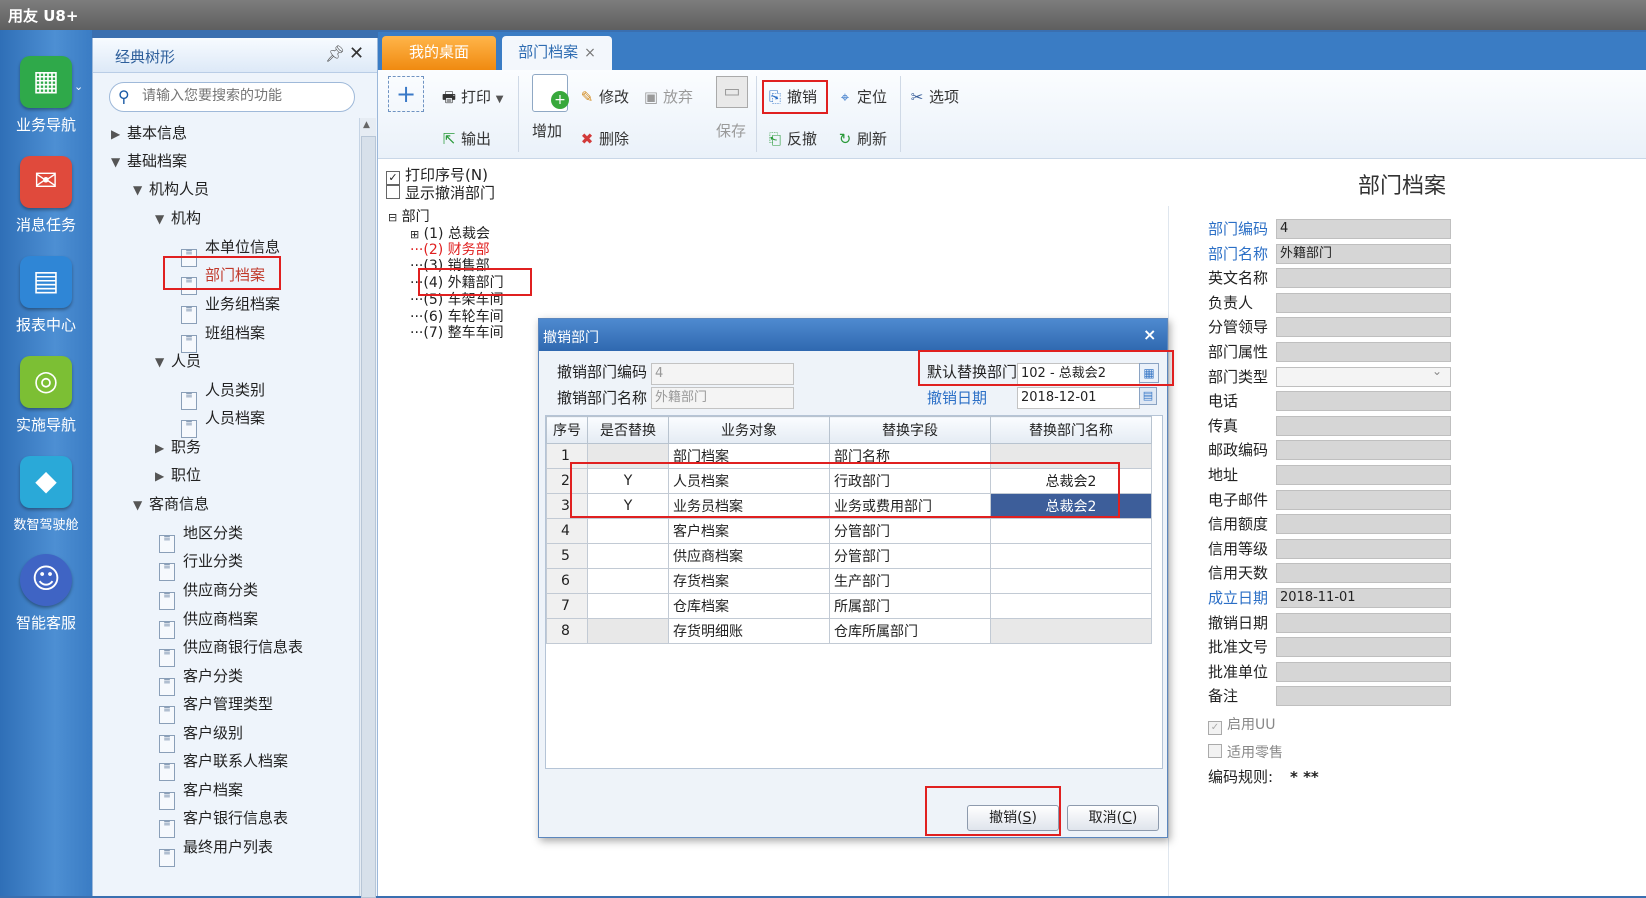  I want to click on table-row: 6 存货档案 生产部门, so click(849, 581).